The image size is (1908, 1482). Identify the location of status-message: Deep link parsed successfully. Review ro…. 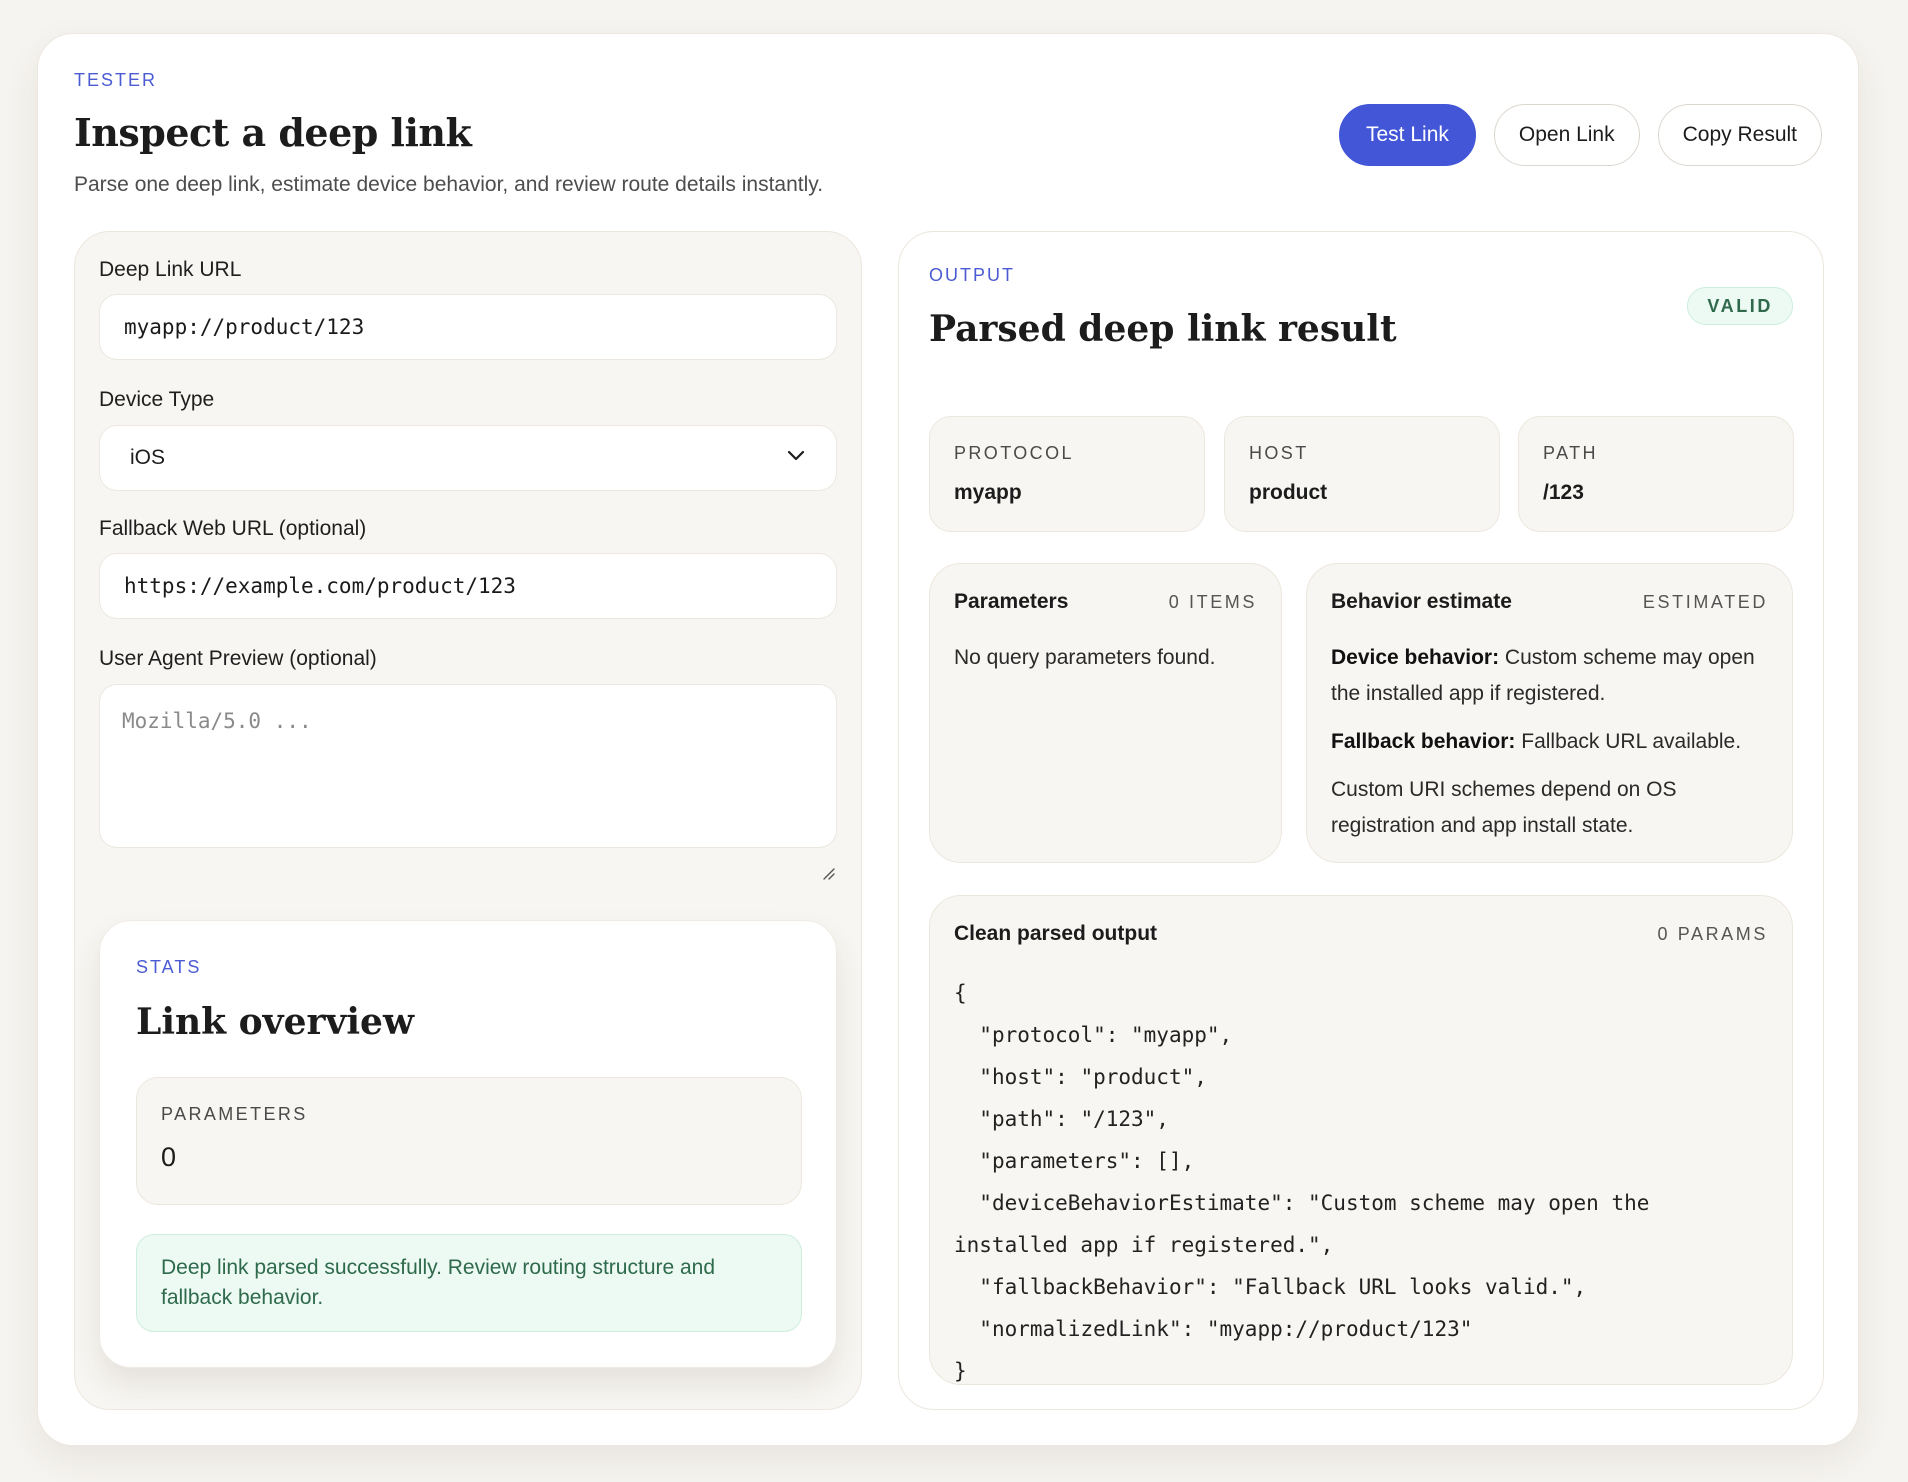
(469, 1283).